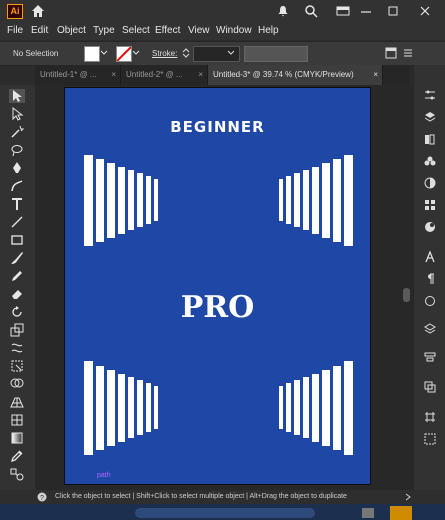 This screenshot has height=520, width=445. I want to click on stepper-icon, so click(186, 53).